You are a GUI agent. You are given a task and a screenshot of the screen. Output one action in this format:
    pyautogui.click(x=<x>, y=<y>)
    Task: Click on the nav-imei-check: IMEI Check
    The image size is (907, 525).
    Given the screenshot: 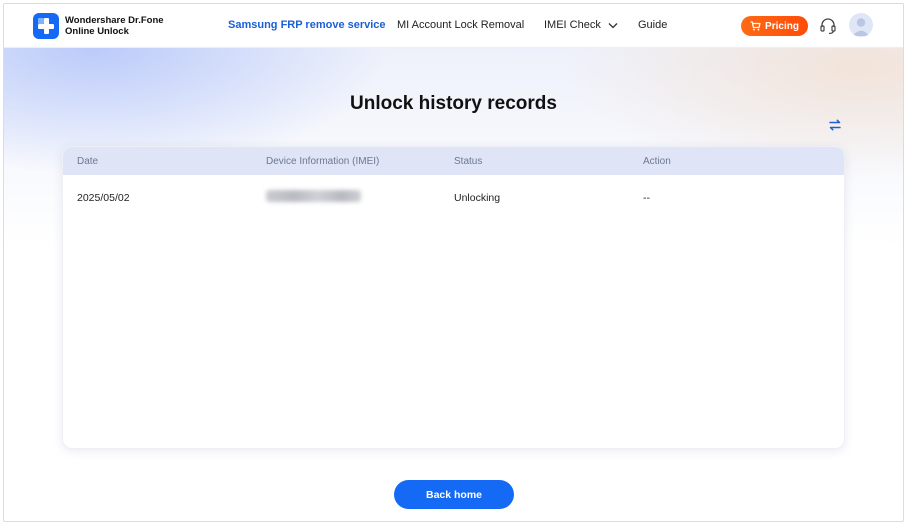 What is the action you would take?
    pyautogui.click(x=581, y=25)
    